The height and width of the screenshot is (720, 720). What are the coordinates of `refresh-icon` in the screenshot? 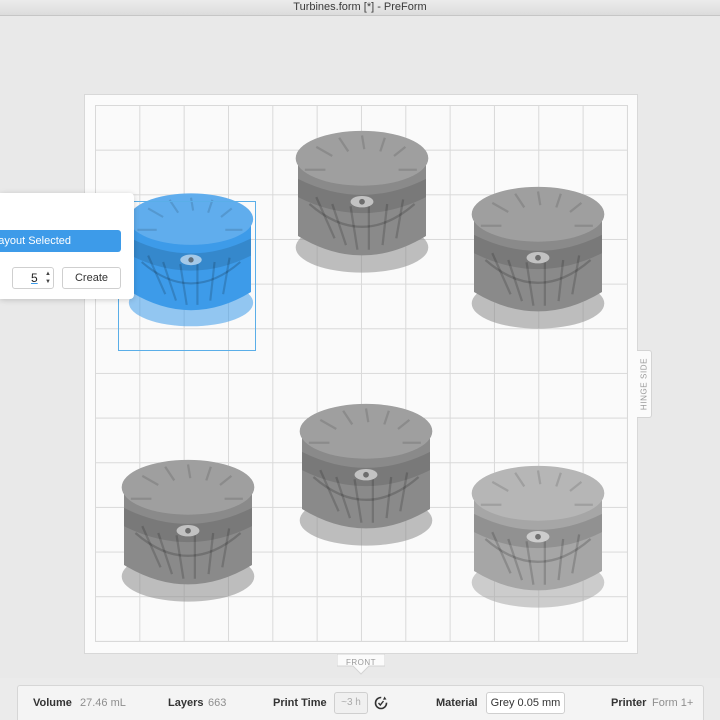 It's located at (381, 703).